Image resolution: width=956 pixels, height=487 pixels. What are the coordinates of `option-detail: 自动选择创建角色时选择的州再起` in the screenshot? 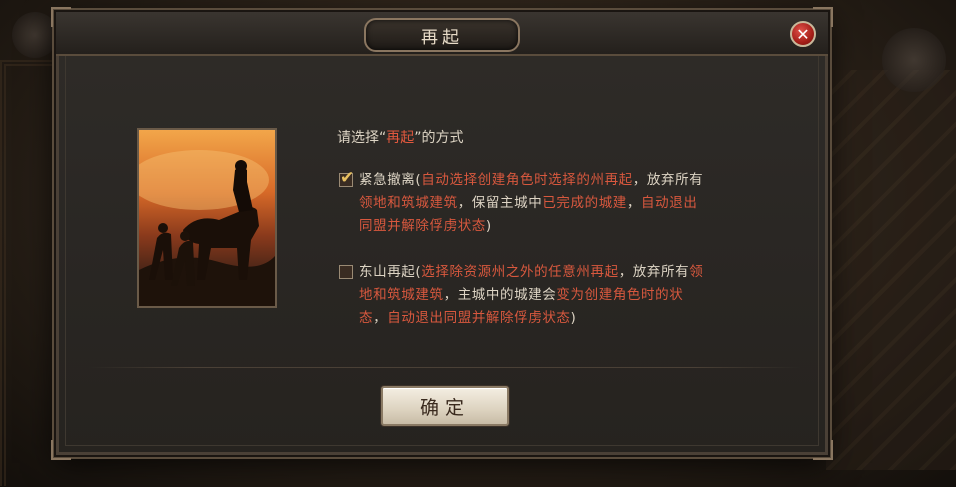 It's located at (527, 180).